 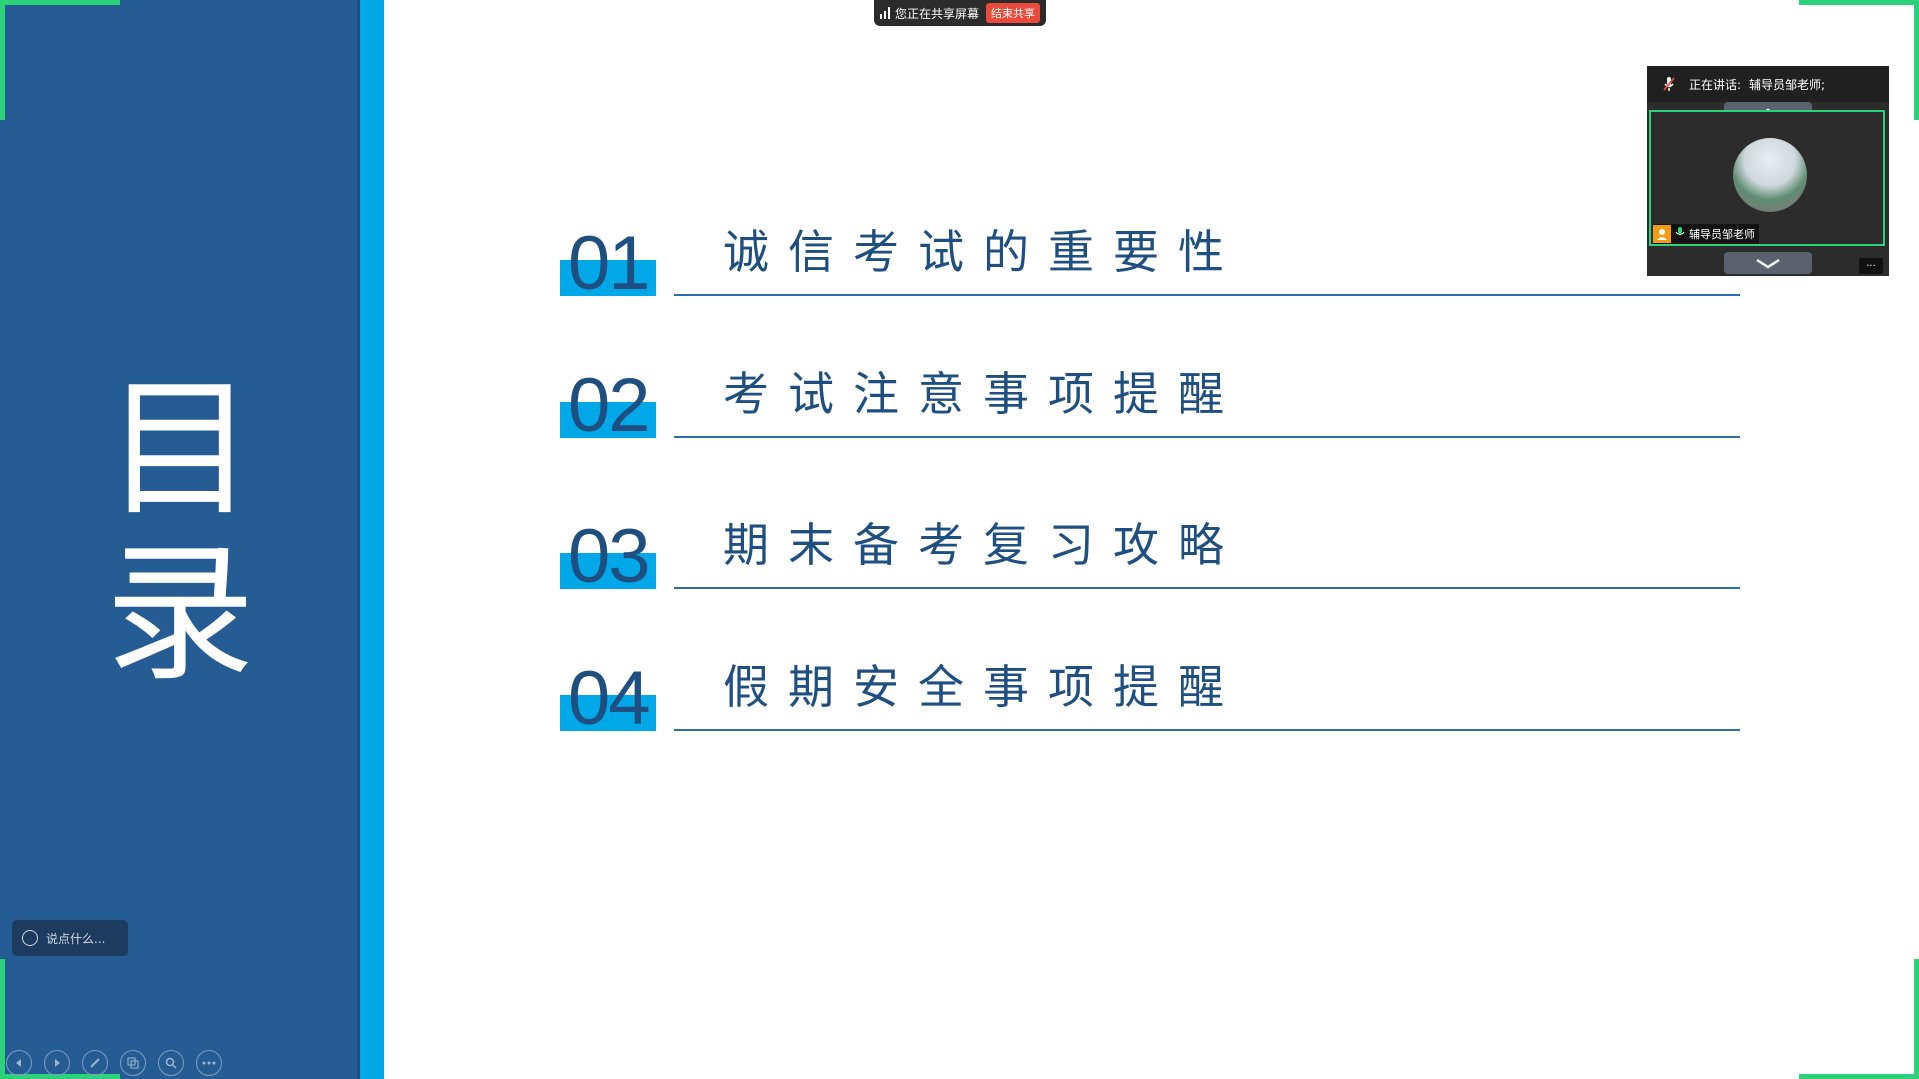 What do you see at coordinates (885, 13) in the screenshot?
I see `signal-bars-icon` at bounding box center [885, 13].